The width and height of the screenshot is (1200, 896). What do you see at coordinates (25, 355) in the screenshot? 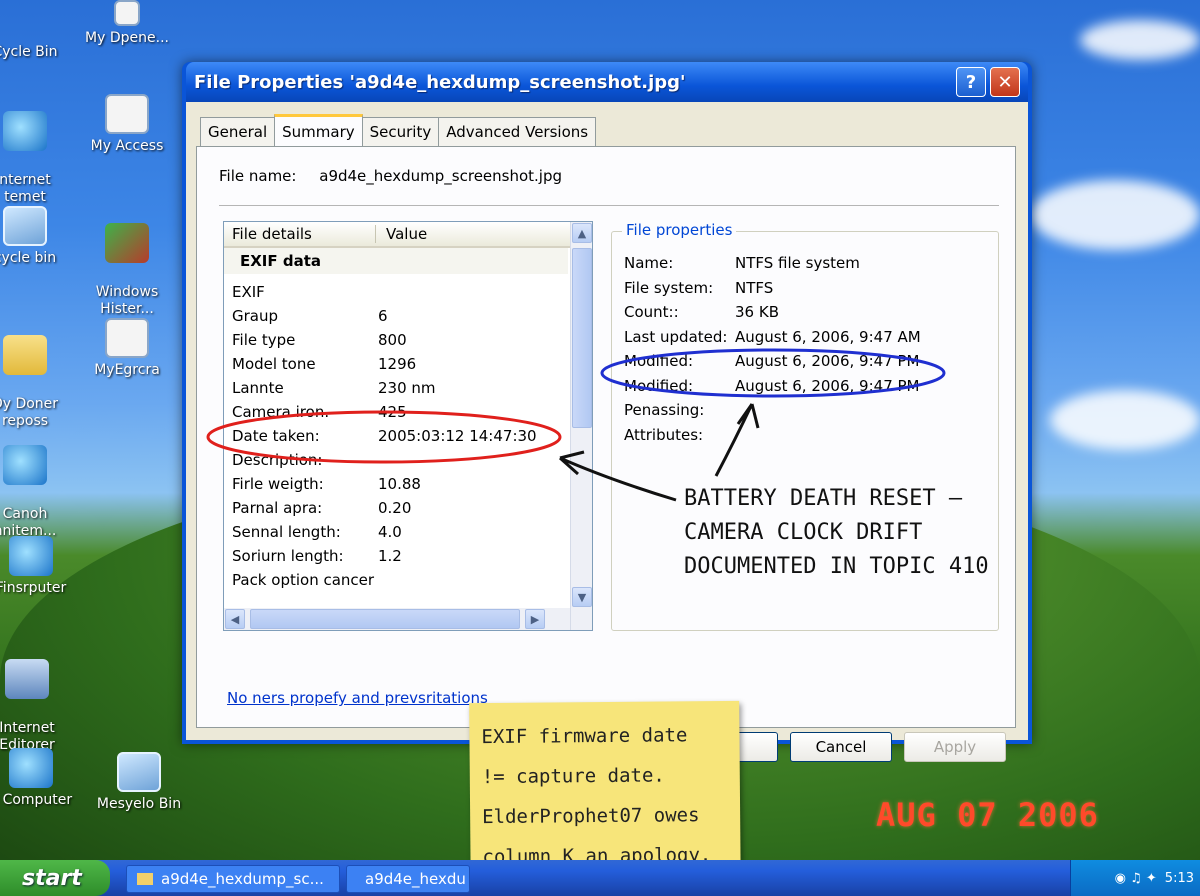
I see `folder-icon` at bounding box center [25, 355].